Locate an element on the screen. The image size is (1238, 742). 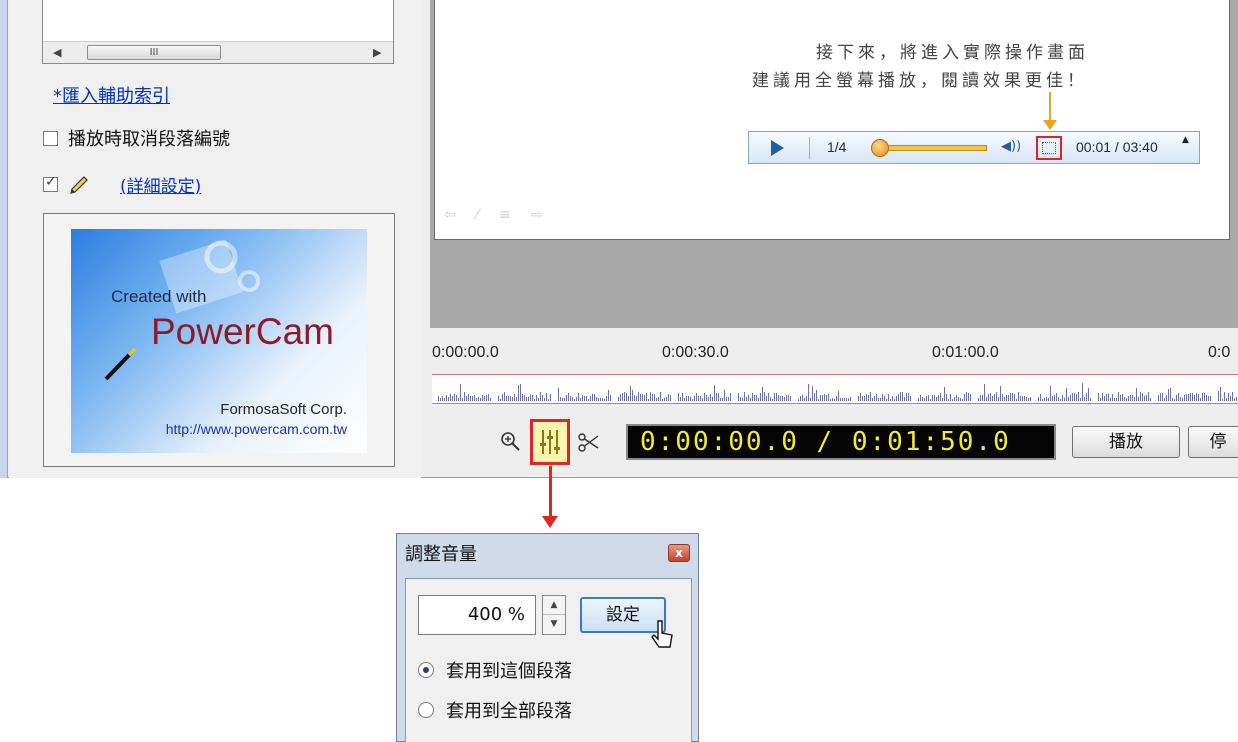
apply-all-segments-option: 套用到全部段落 is located at coordinates (495, 710).